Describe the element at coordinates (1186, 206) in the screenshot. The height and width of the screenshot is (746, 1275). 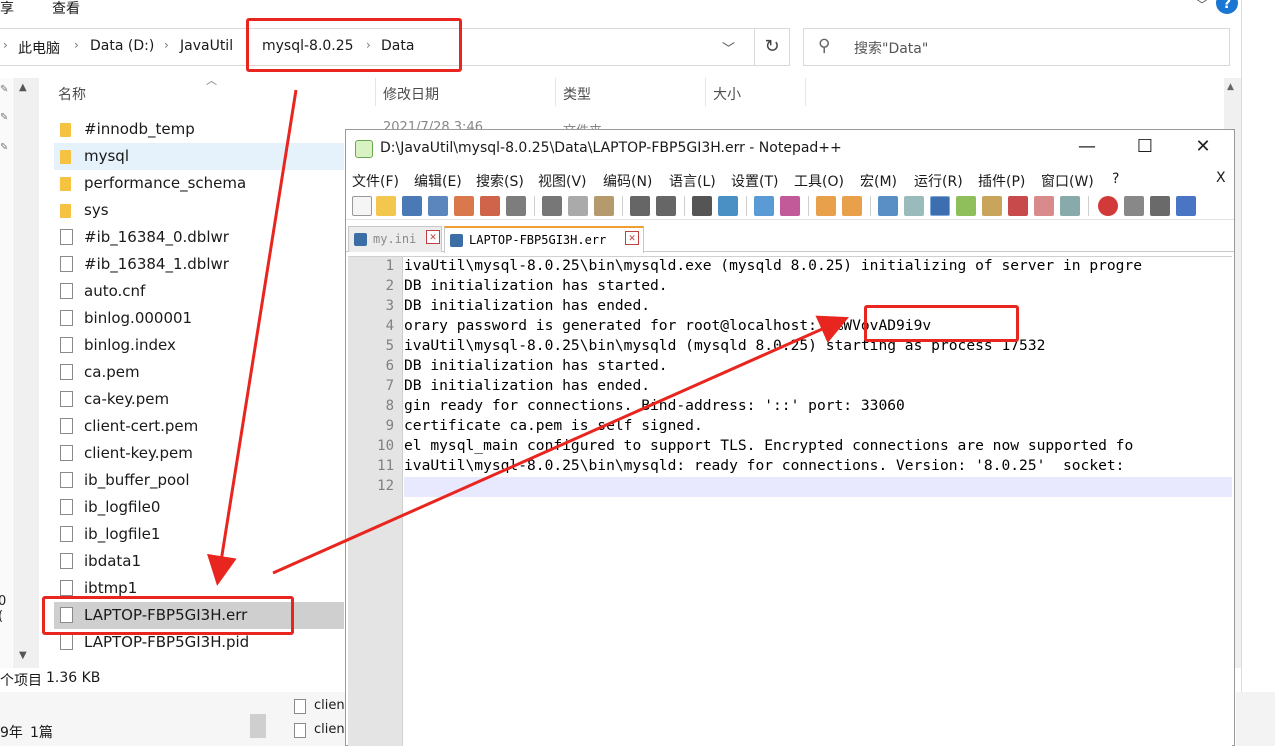
I see `run-macro-multiple-icon` at that location.